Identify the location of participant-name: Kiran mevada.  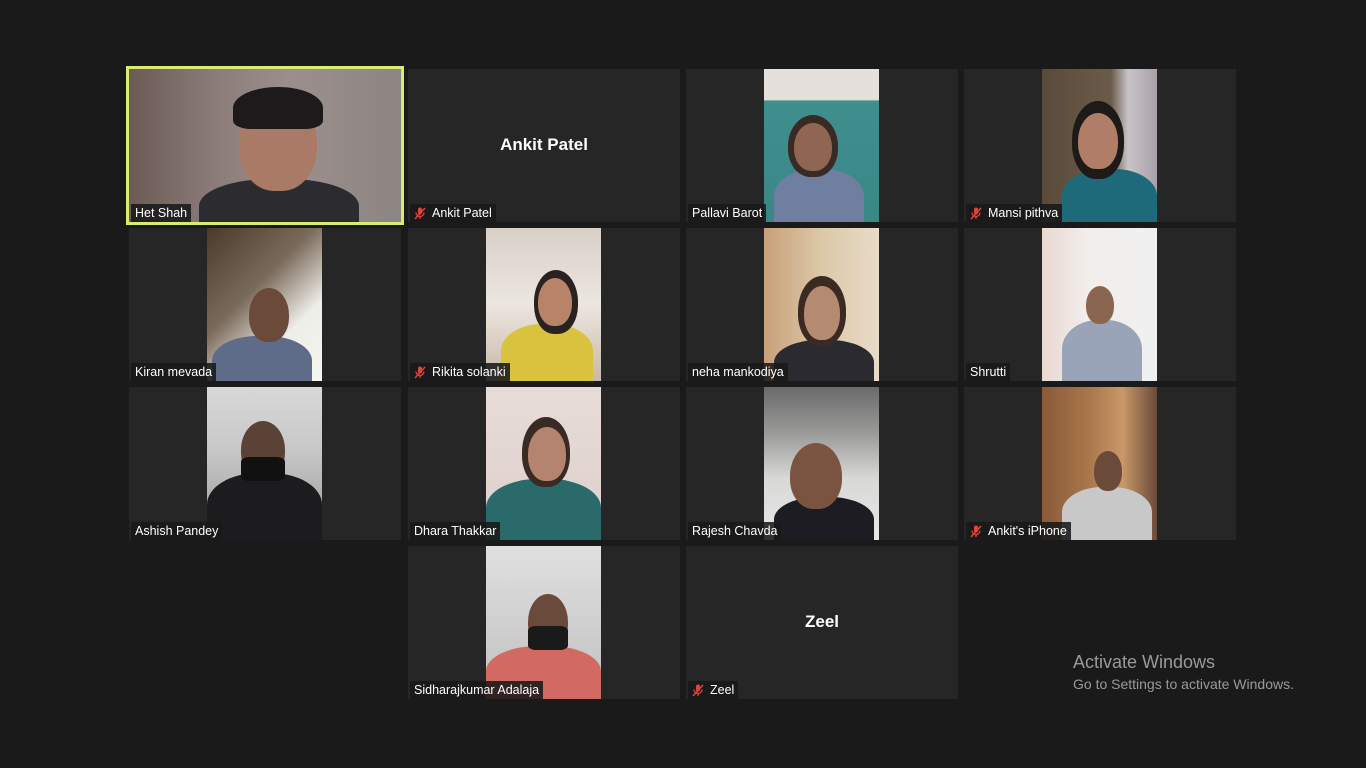
(174, 372).